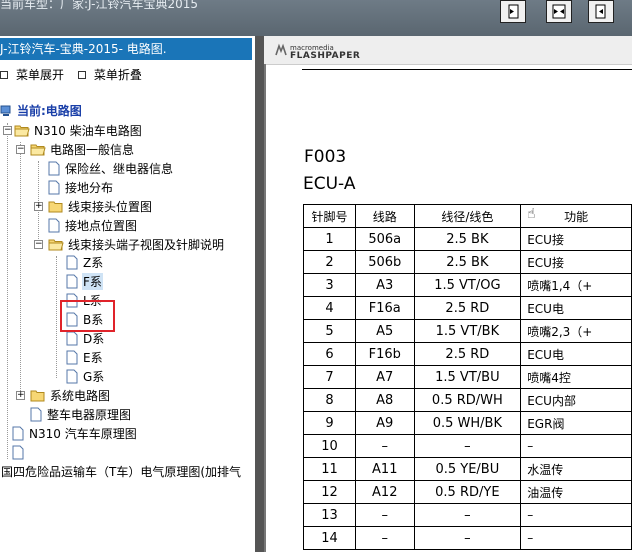 This screenshot has height=552, width=632. Describe the element at coordinates (126, 49) in the screenshot. I see `panel-header: J-江铃汽车-宝典-2015- 电路图.` at that location.